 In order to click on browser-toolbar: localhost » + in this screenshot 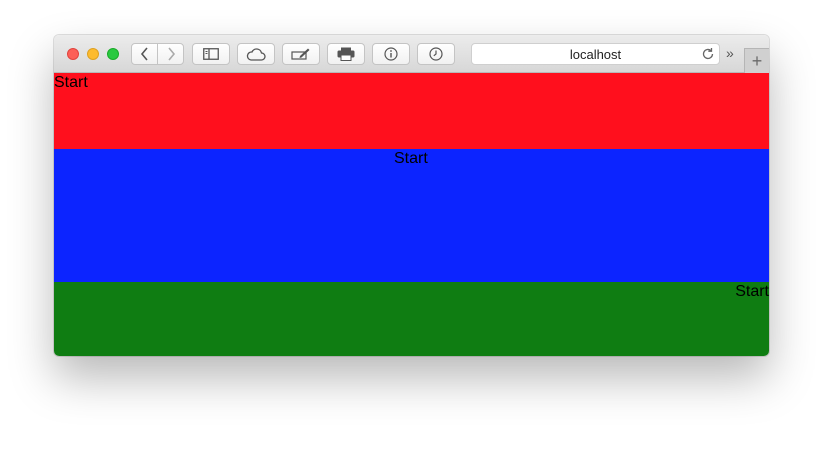, I will do `click(411, 54)`.